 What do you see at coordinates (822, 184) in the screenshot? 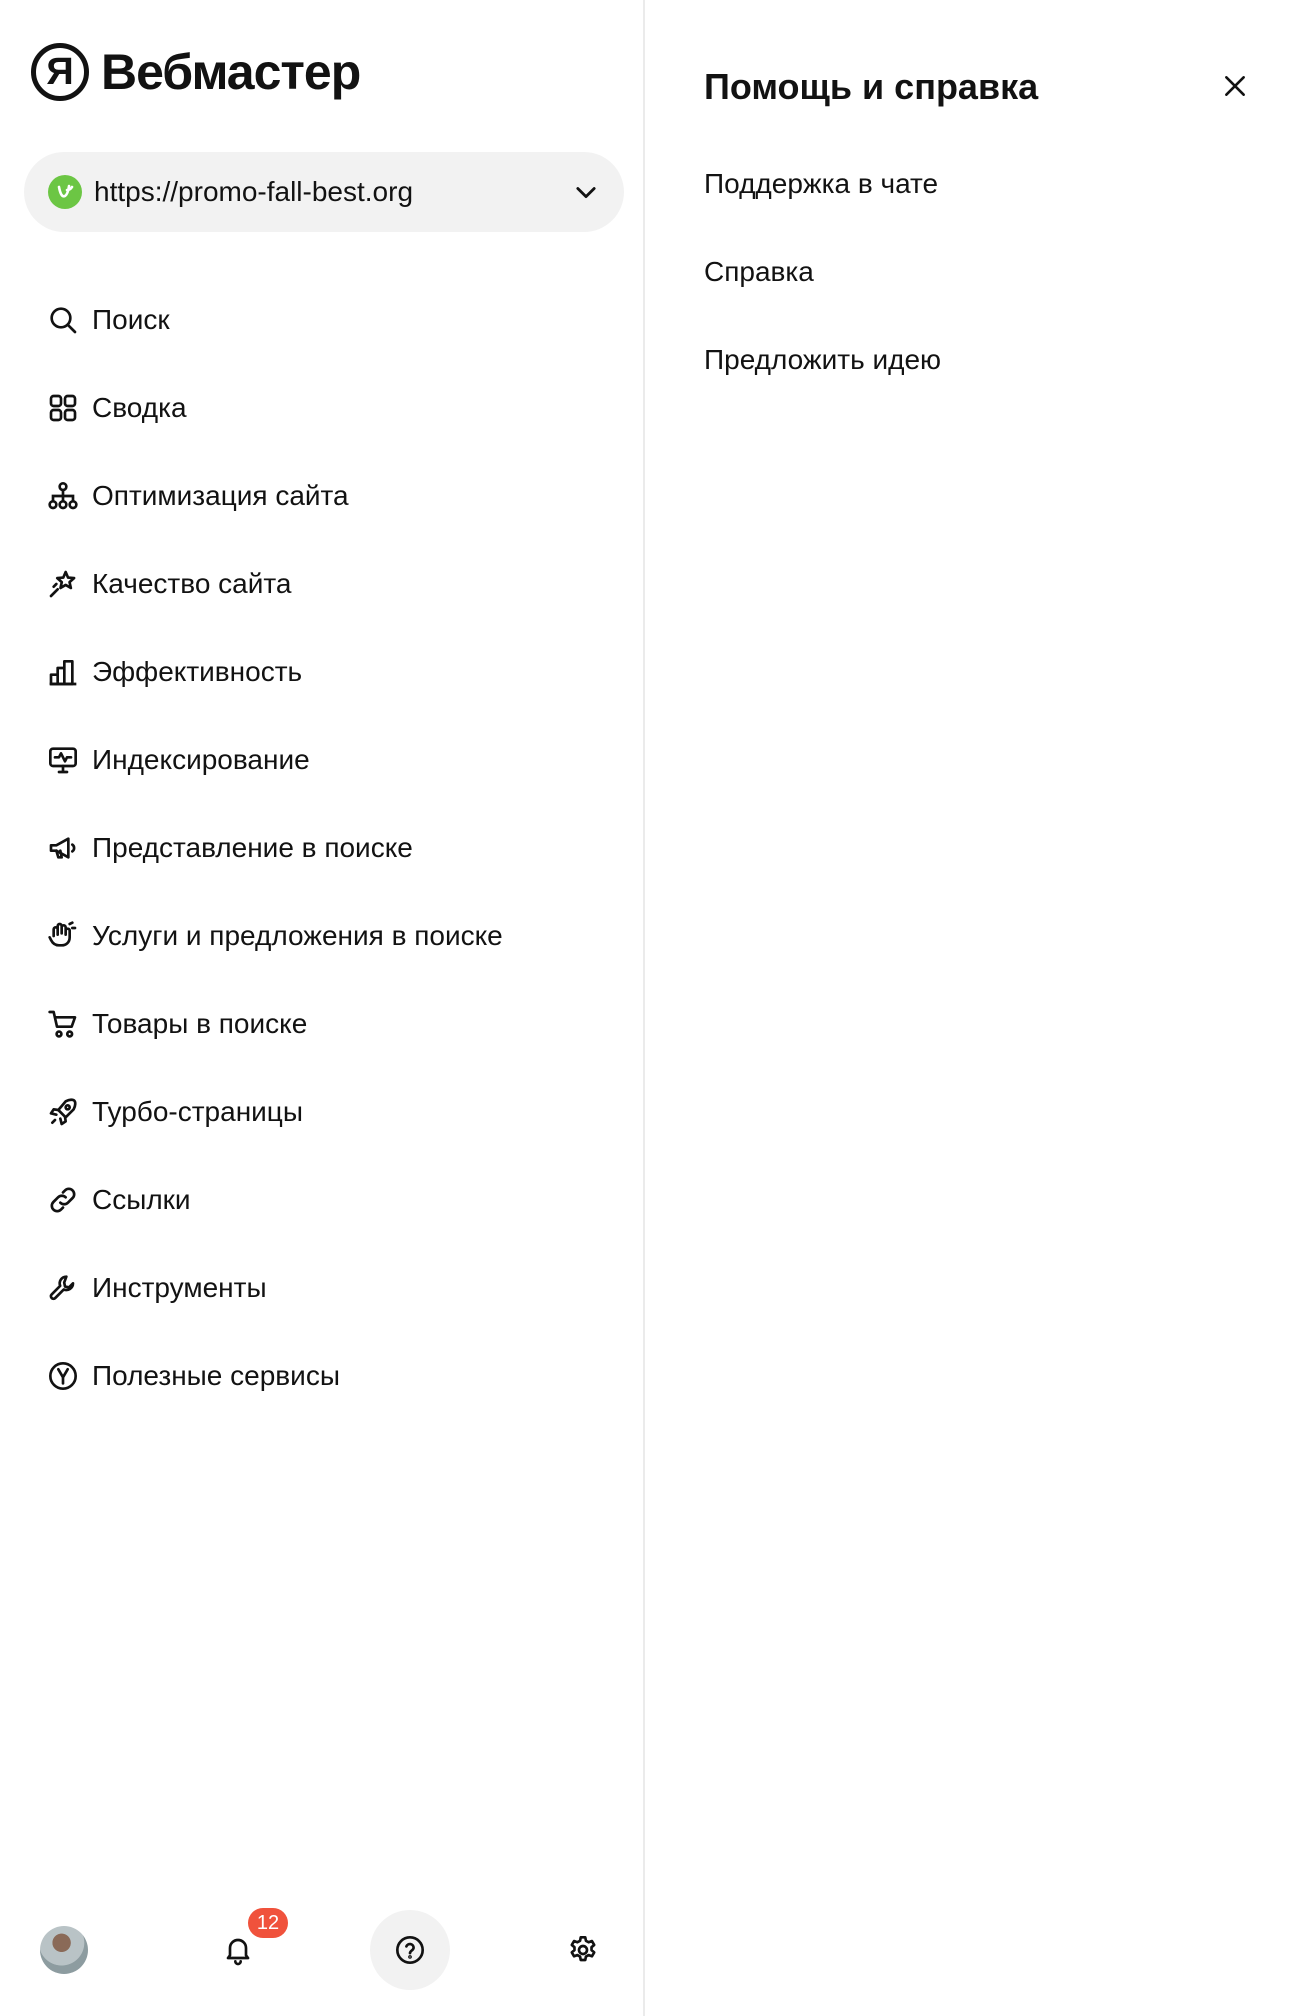
I see `help-link-chat-support: Поддержка в чате` at bounding box center [822, 184].